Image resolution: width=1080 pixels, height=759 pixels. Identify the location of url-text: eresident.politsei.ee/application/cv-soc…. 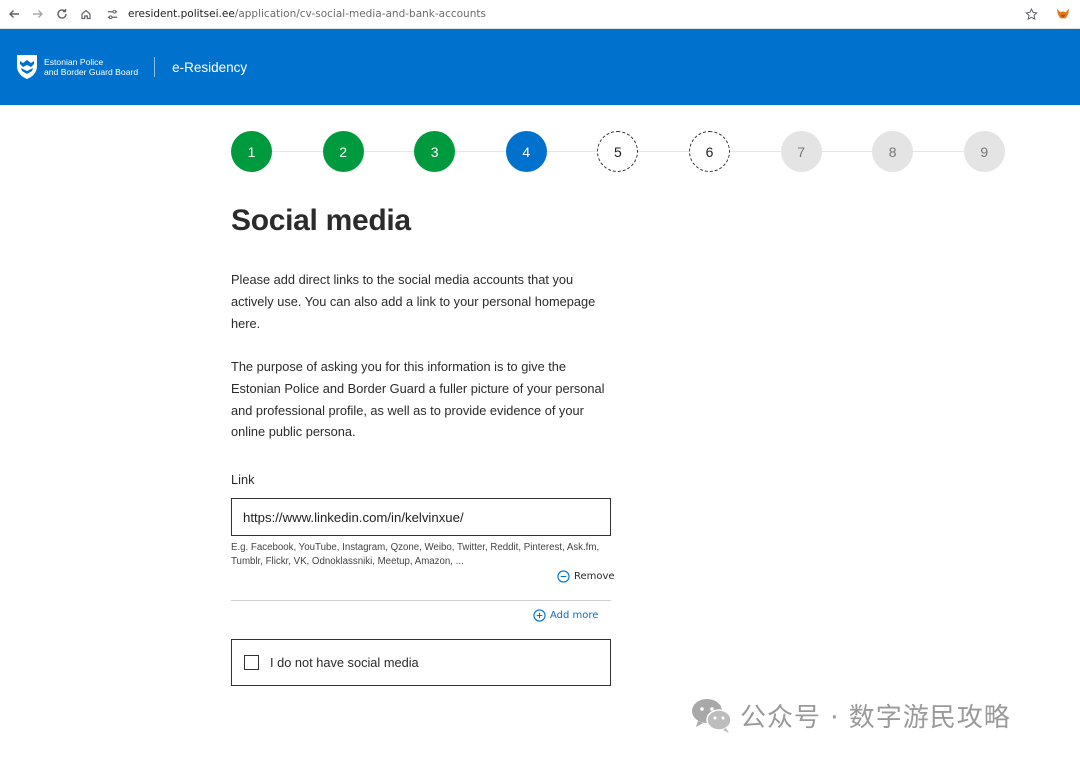
(307, 14).